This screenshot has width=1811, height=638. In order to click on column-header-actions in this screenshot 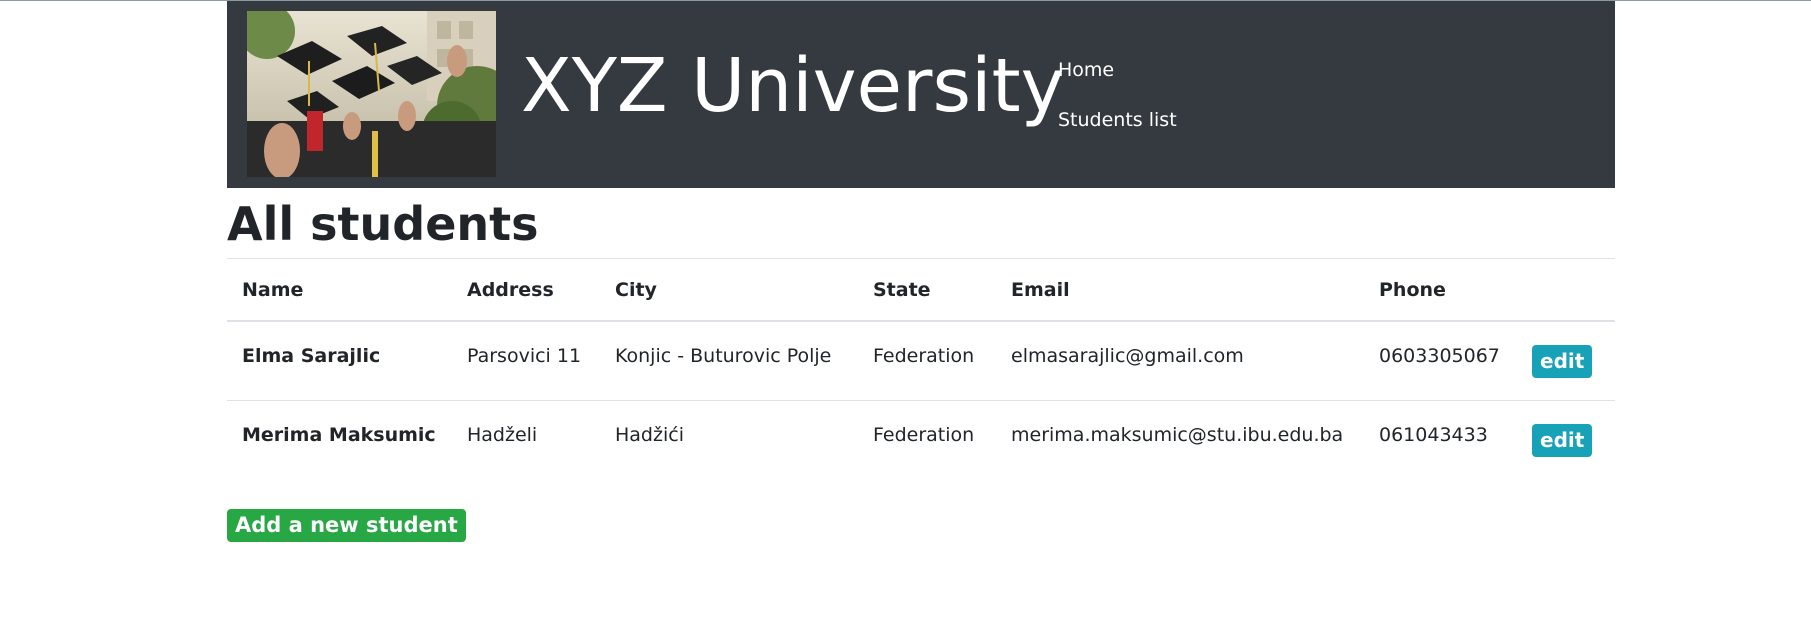, I will do `click(1566, 290)`.